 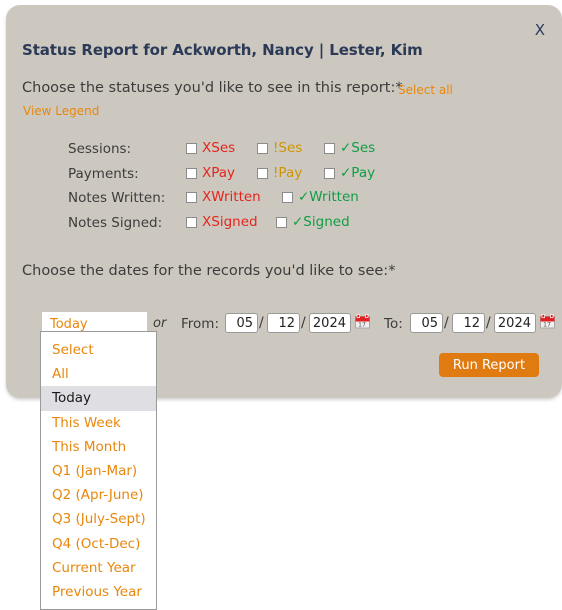 I want to click on status-checkbox: !Pay, so click(x=280, y=172).